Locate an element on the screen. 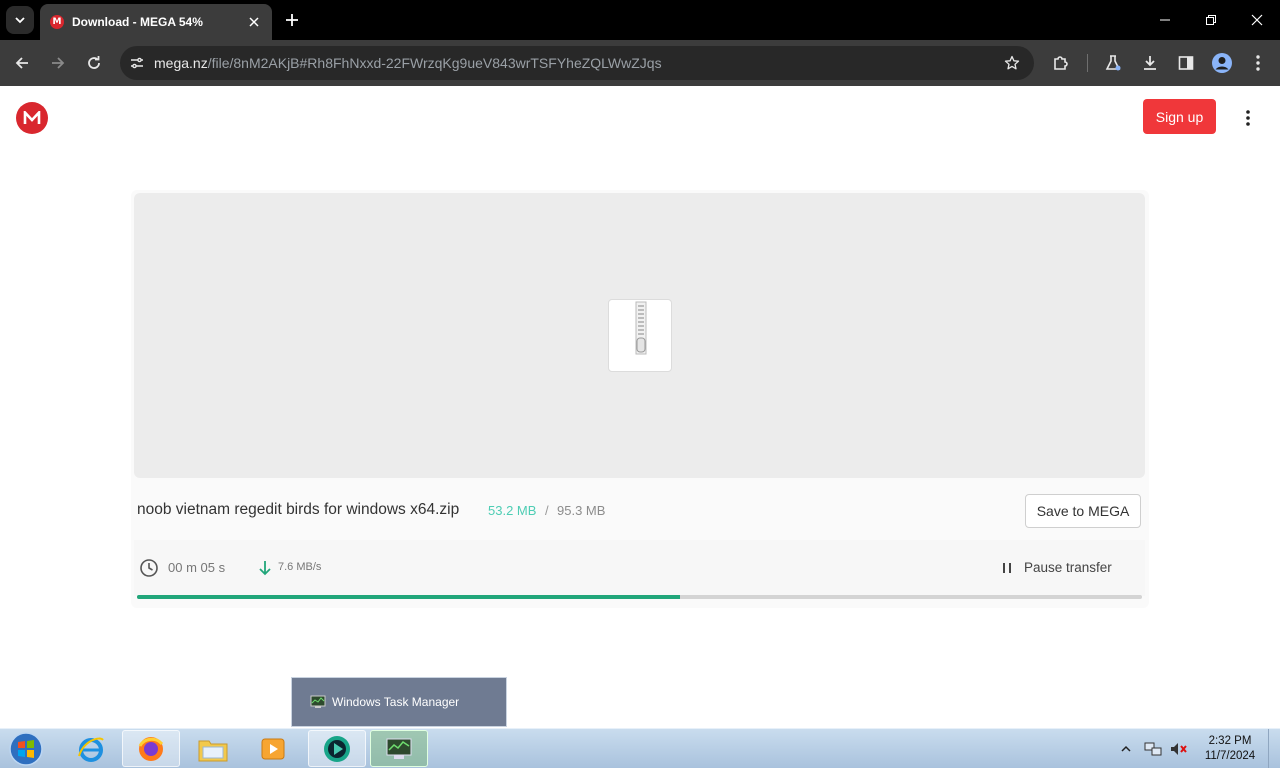 The width and height of the screenshot is (1280, 768). chevron-down-icon is located at coordinates (20, 20).